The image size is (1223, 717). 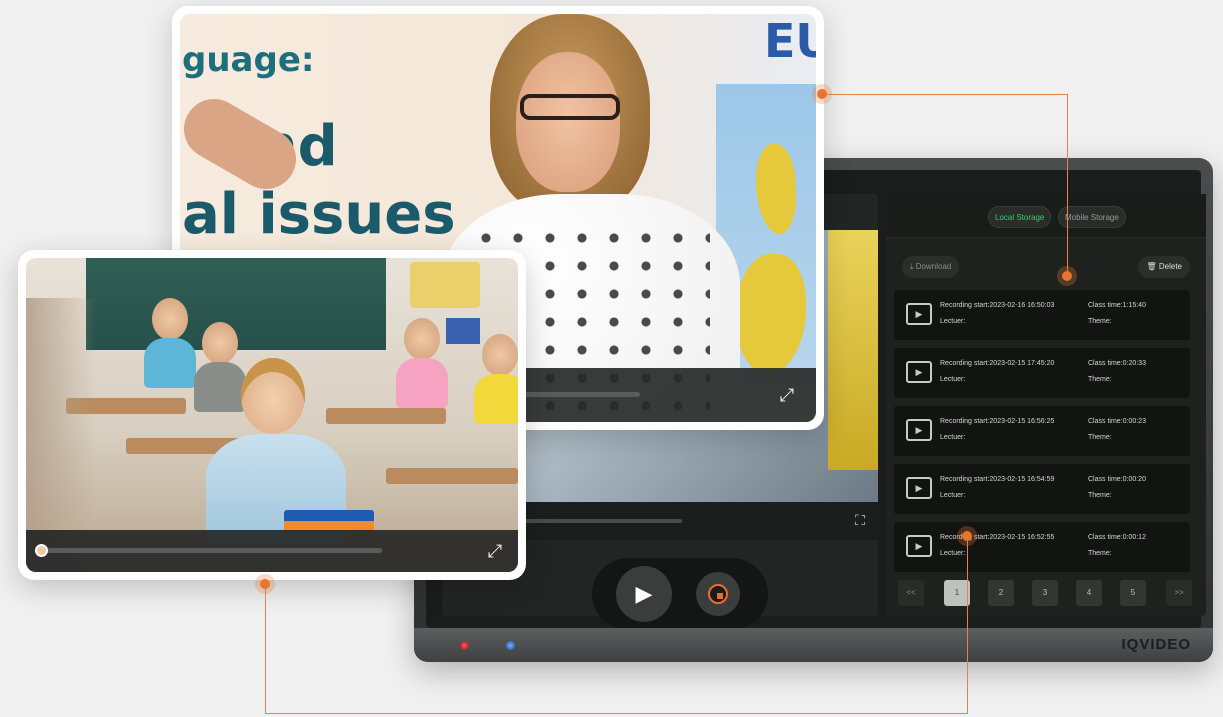 What do you see at coordinates (1117, 537) in the screenshot?
I see `class-time: Class time:0:00:12` at bounding box center [1117, 537].